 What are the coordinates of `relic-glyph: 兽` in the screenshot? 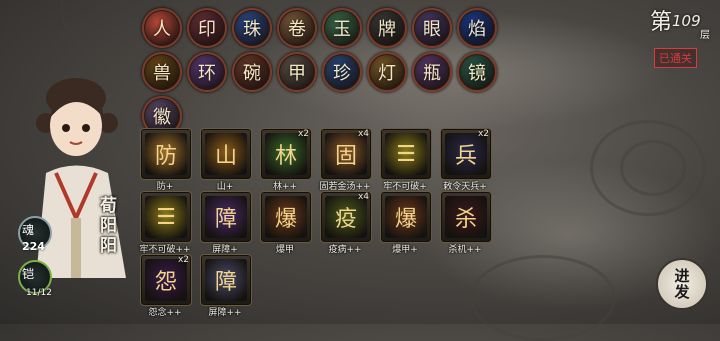 It's located at (162, 73).